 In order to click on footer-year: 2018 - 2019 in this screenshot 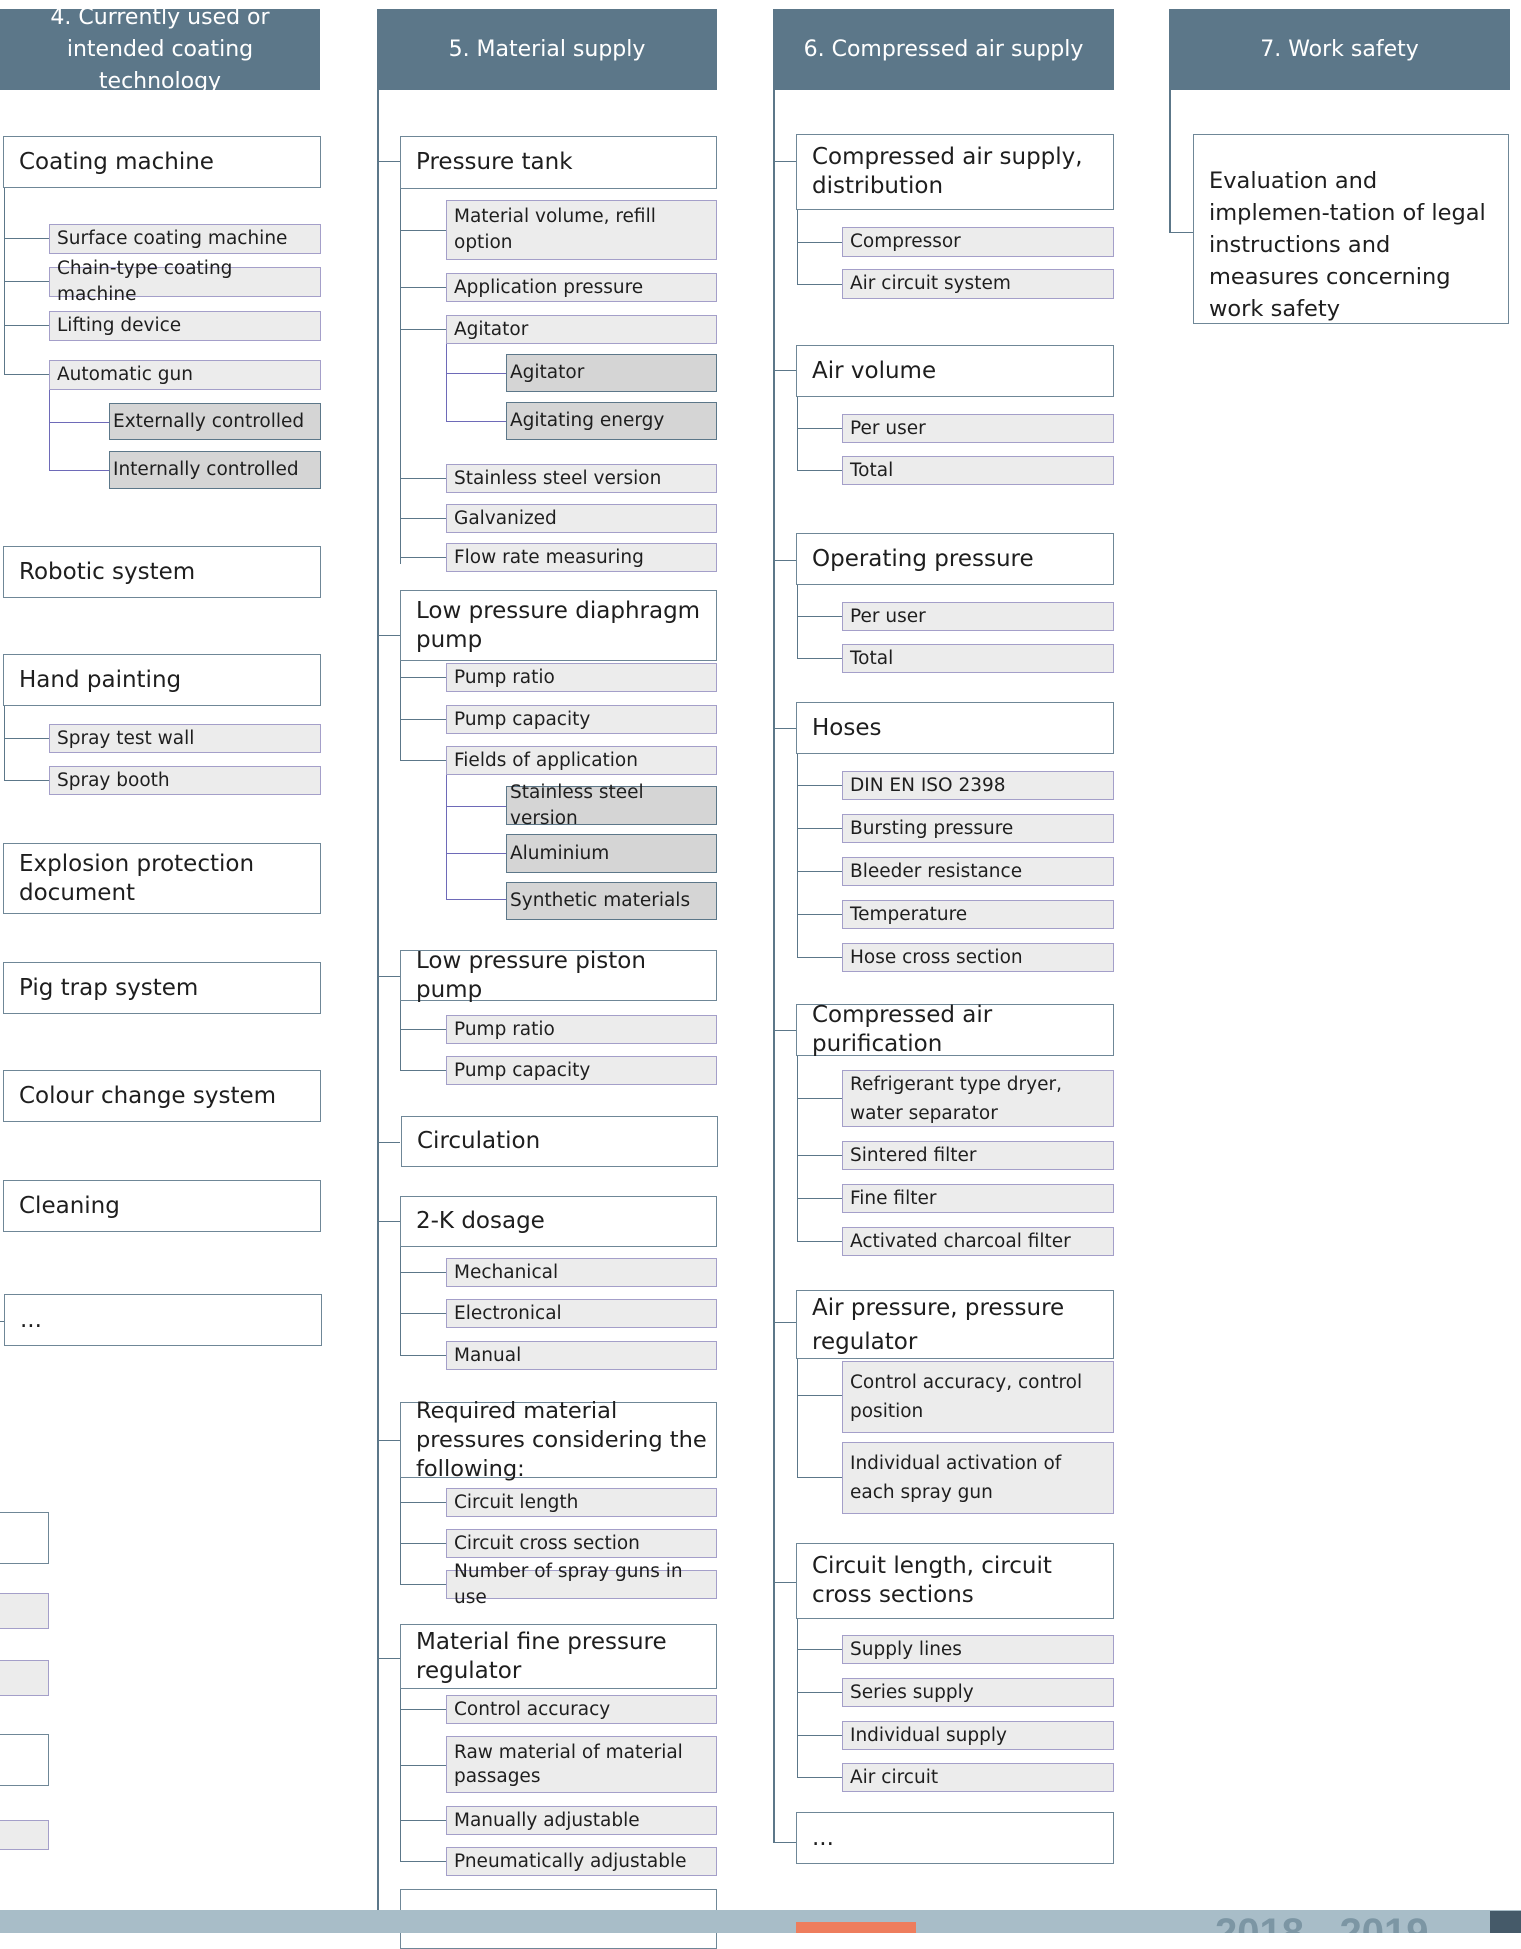, I will do `click(1322, 1922)`.